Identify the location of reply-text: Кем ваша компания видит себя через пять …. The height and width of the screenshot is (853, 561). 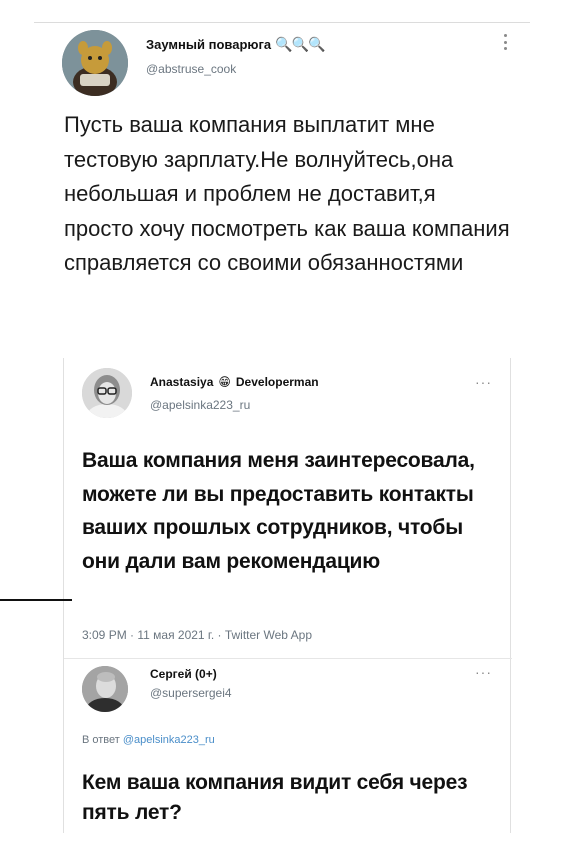
(275, 797).